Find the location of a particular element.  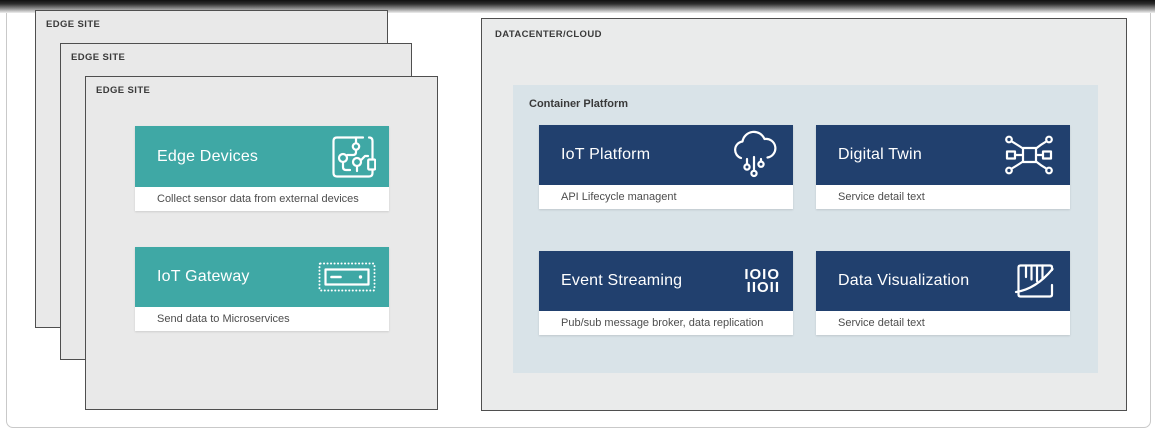

binary-stream-icon: IOIO IIOII is located at coordinates (762, 281).